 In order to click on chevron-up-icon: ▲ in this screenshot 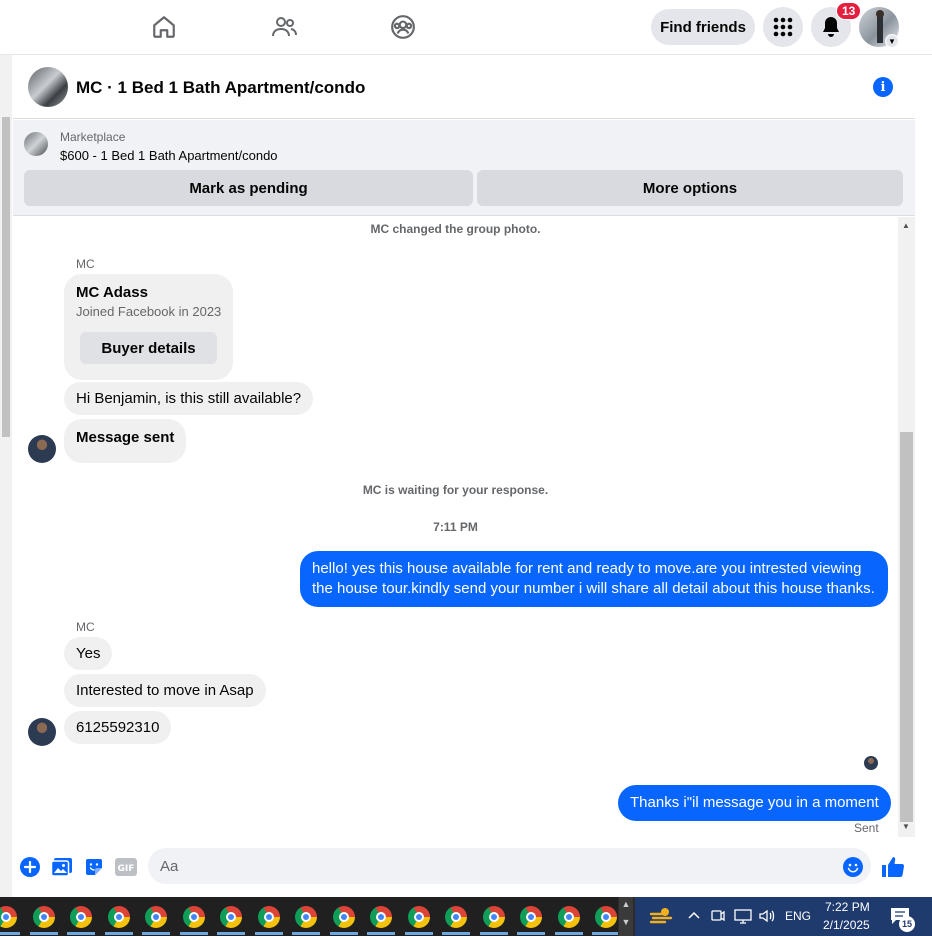, I will do `click(626, 904)`.